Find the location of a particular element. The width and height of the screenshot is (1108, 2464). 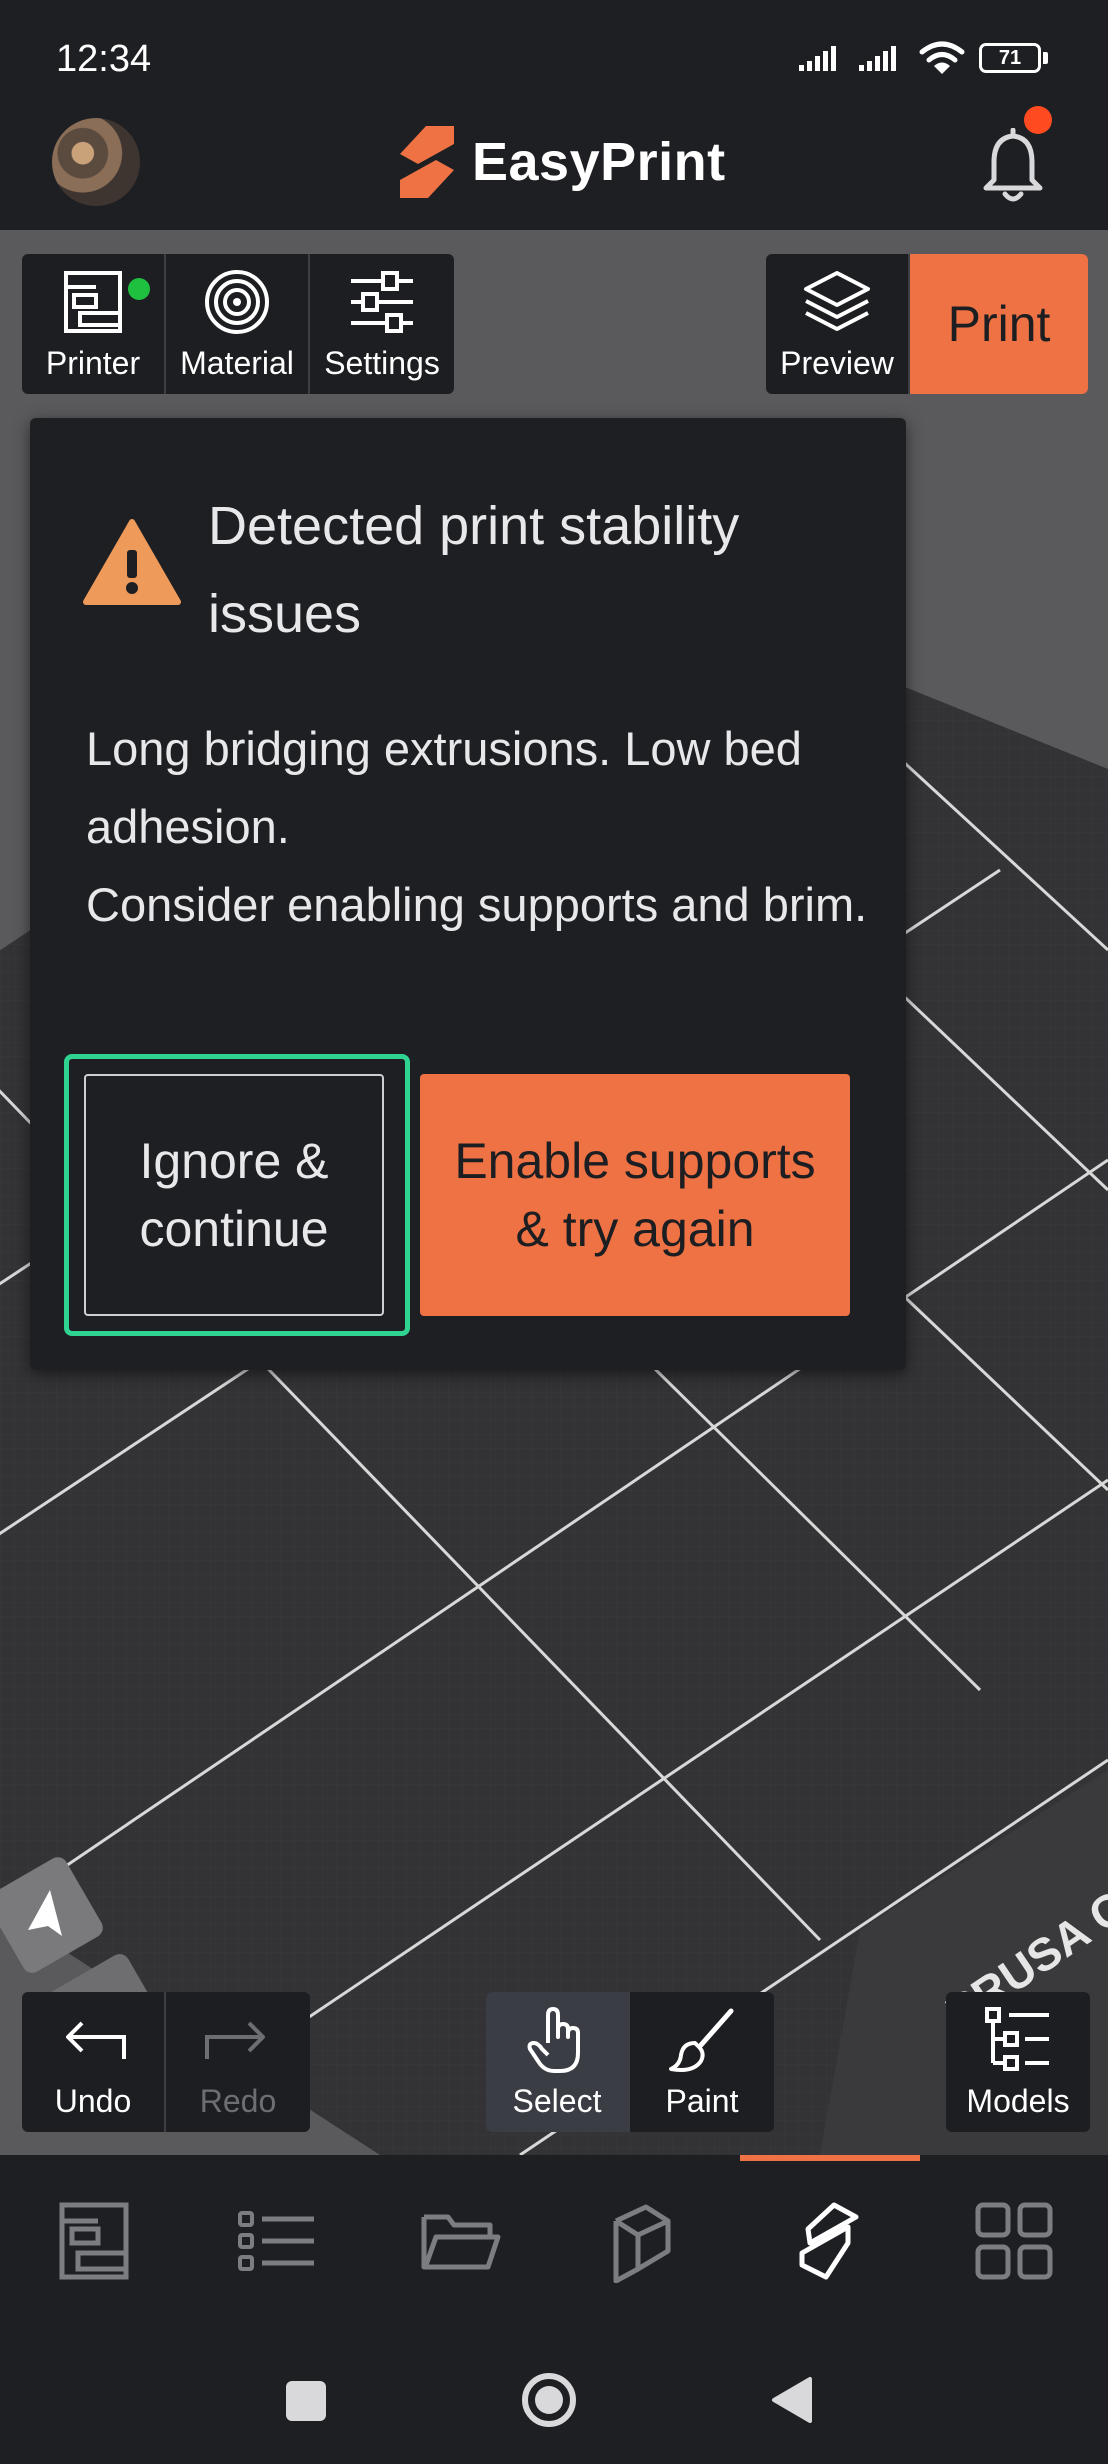

settings-label: Settings is located at coordinates (382, 363).